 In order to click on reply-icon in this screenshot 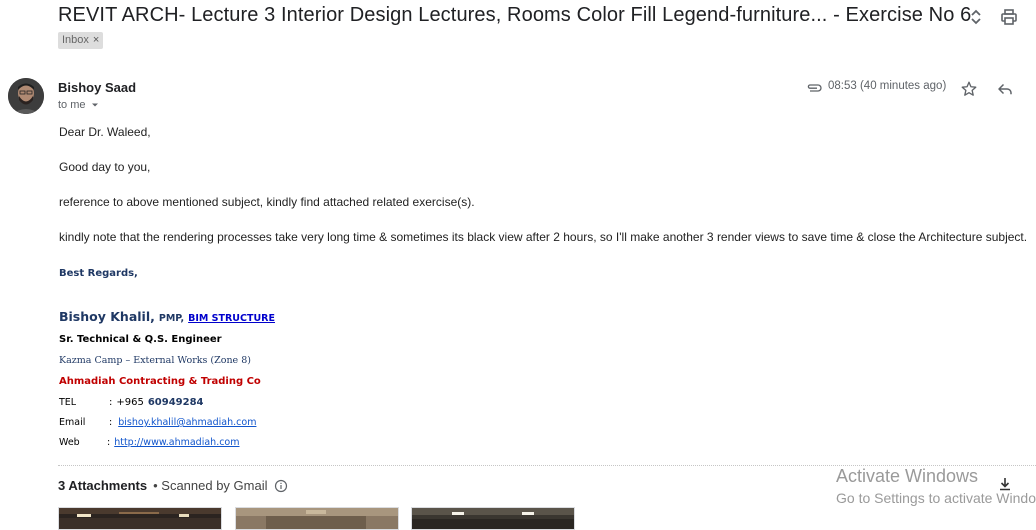, I will do `click(1005, 91)`.